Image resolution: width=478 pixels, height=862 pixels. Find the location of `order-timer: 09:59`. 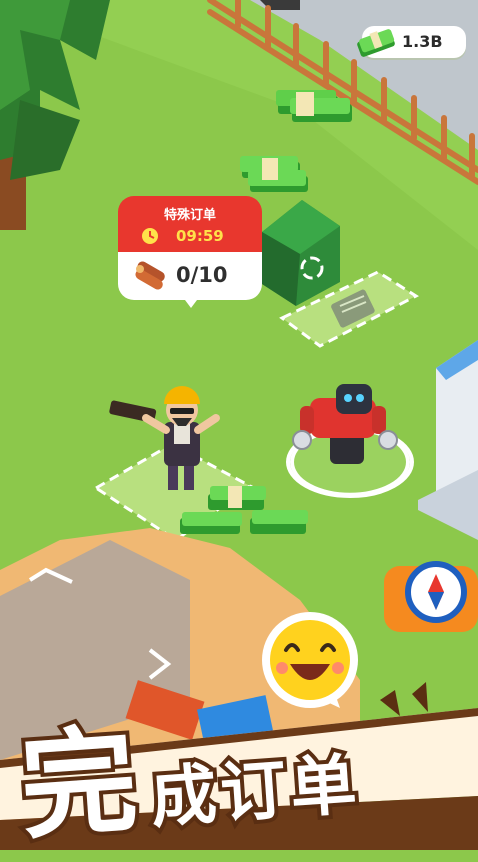

order-timer: 09:59 is located at coordinates (192, 236).